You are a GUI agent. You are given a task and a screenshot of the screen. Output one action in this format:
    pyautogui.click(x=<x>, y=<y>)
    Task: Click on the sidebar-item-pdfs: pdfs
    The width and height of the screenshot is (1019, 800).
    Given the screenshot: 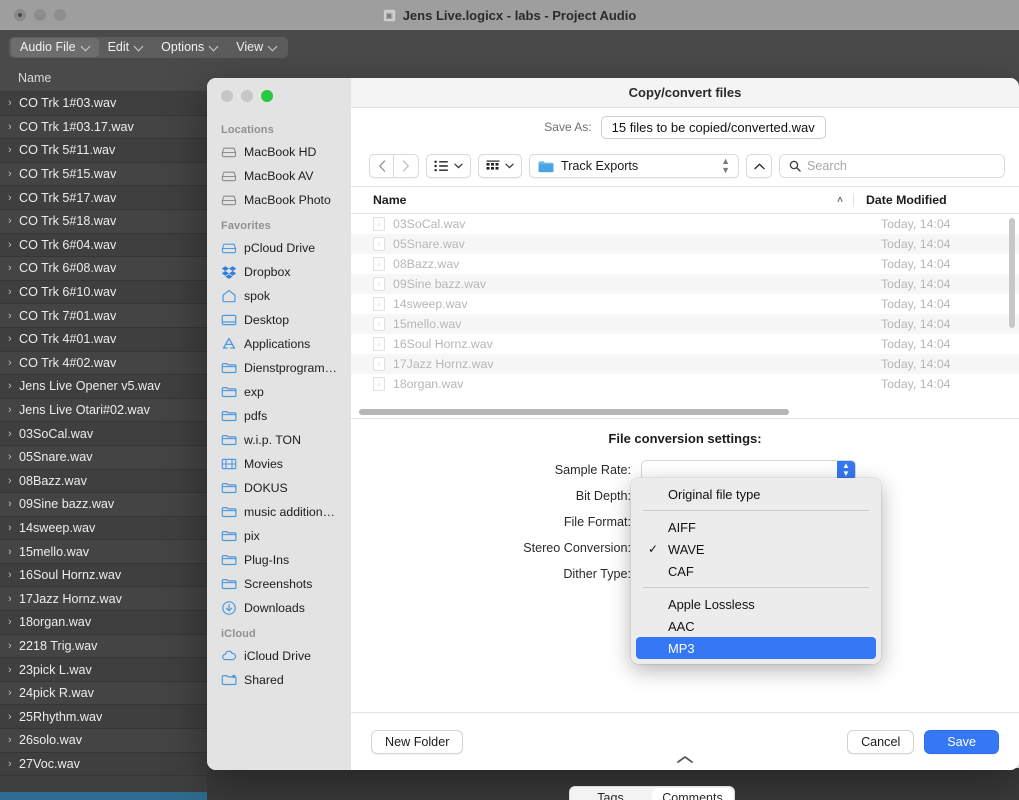 What is the action you would take?
    pyautogui.click(x=279, y=416)
    